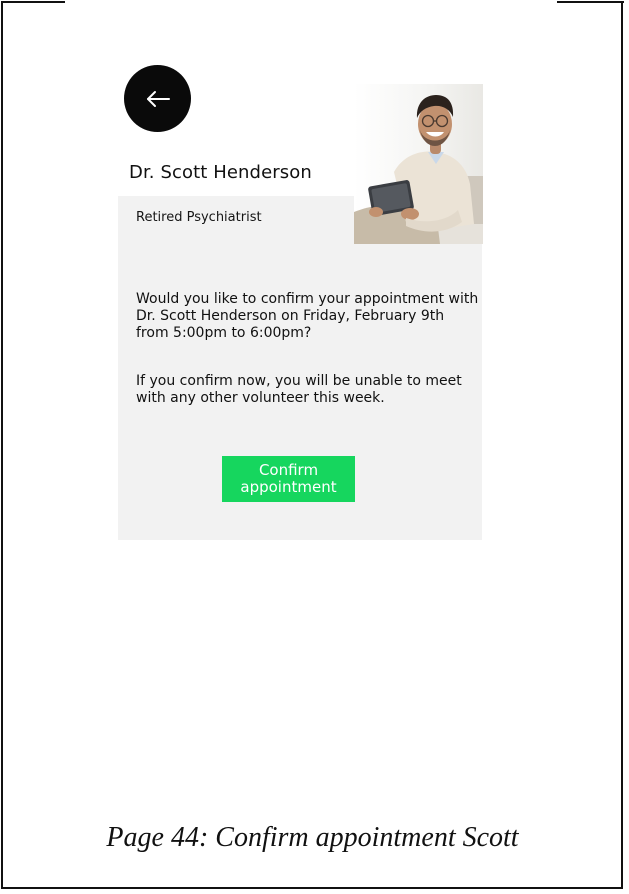 The width and height of the screenshot is (629, 894). Describe the element at coordinates (418, 164) in the screenshot. I see `doctor-photo` at that location.